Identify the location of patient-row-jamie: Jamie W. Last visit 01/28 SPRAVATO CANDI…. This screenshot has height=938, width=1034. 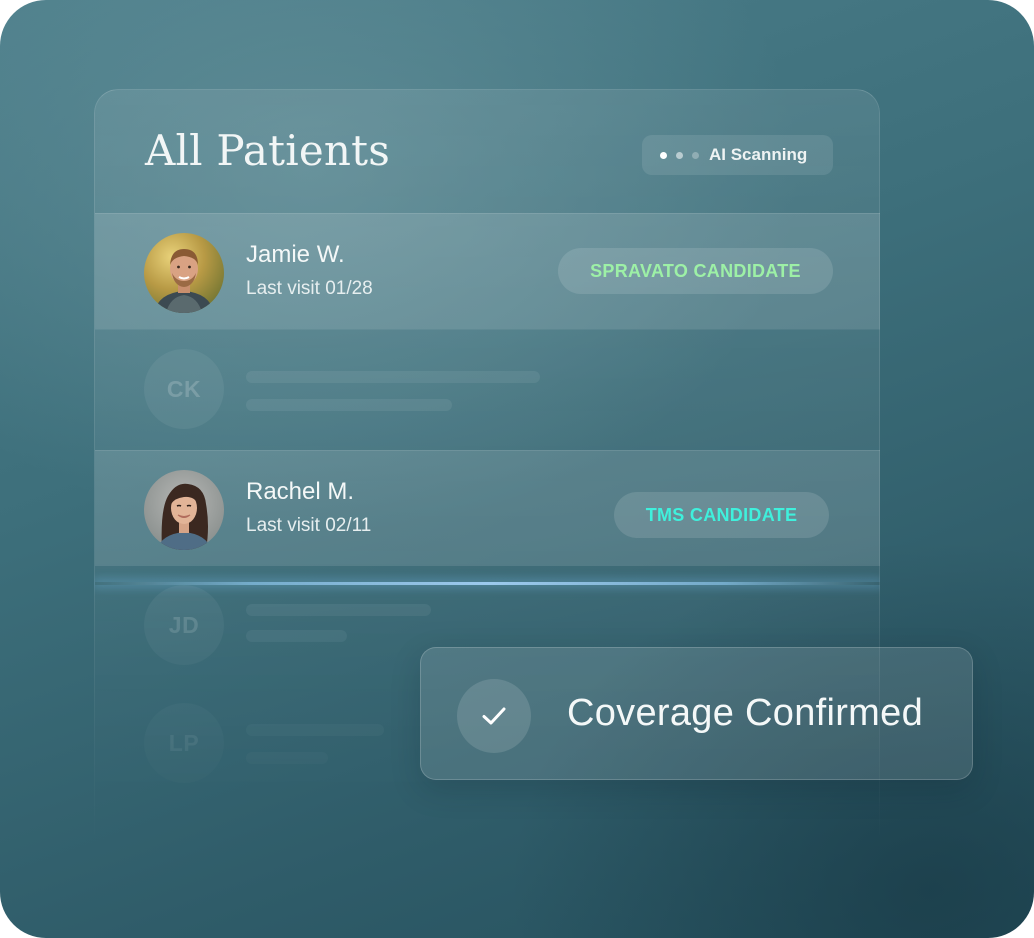
(488, 271).